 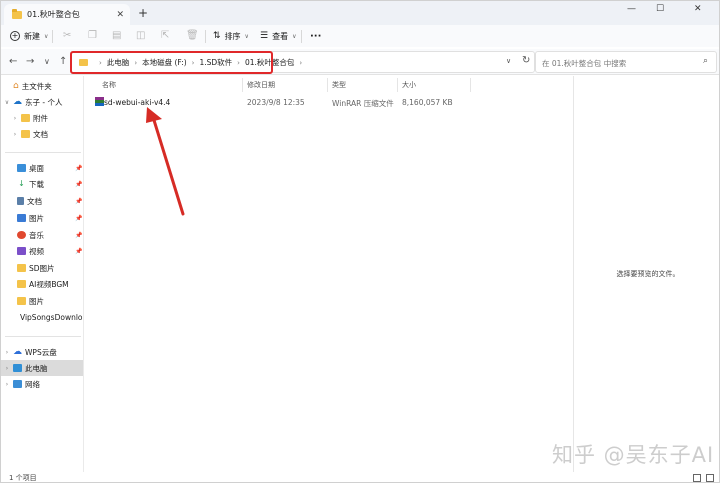 What do you see at coordinates (698, 9) in the screenshot?
I see `close-window-button: ✕` at bounding box center [698, 9].